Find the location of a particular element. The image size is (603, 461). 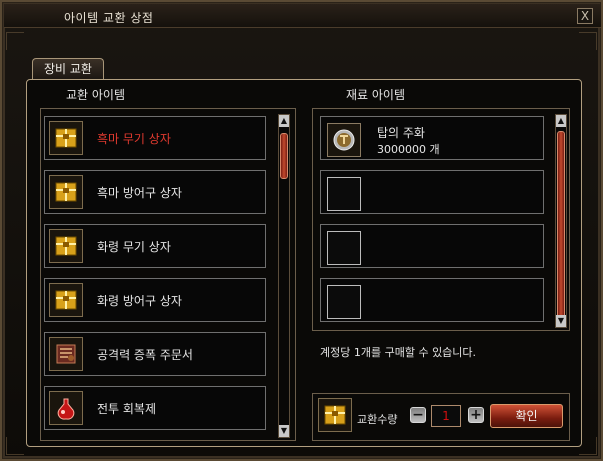

exchange-list-scrollbar: ▲ ▼ is located at coordinates (284, 276).